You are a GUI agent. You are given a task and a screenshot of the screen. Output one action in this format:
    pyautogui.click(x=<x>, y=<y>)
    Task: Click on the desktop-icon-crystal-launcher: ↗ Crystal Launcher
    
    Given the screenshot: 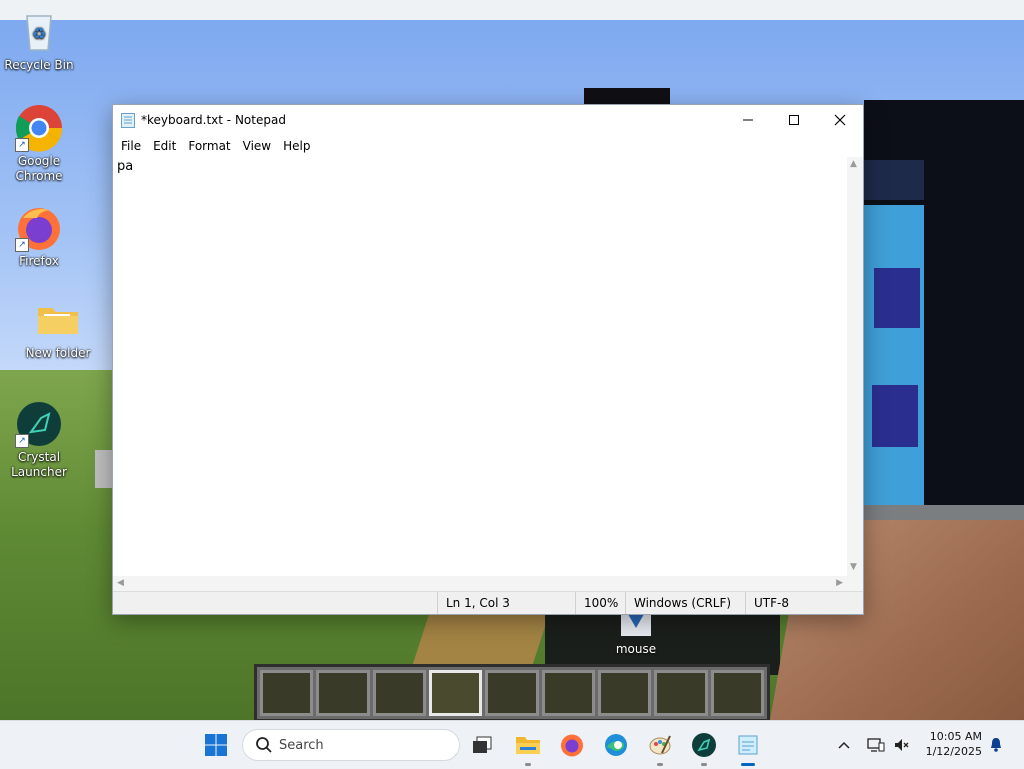 What is the action you would take?
    pyautogui.click(x=39, y=440)
    